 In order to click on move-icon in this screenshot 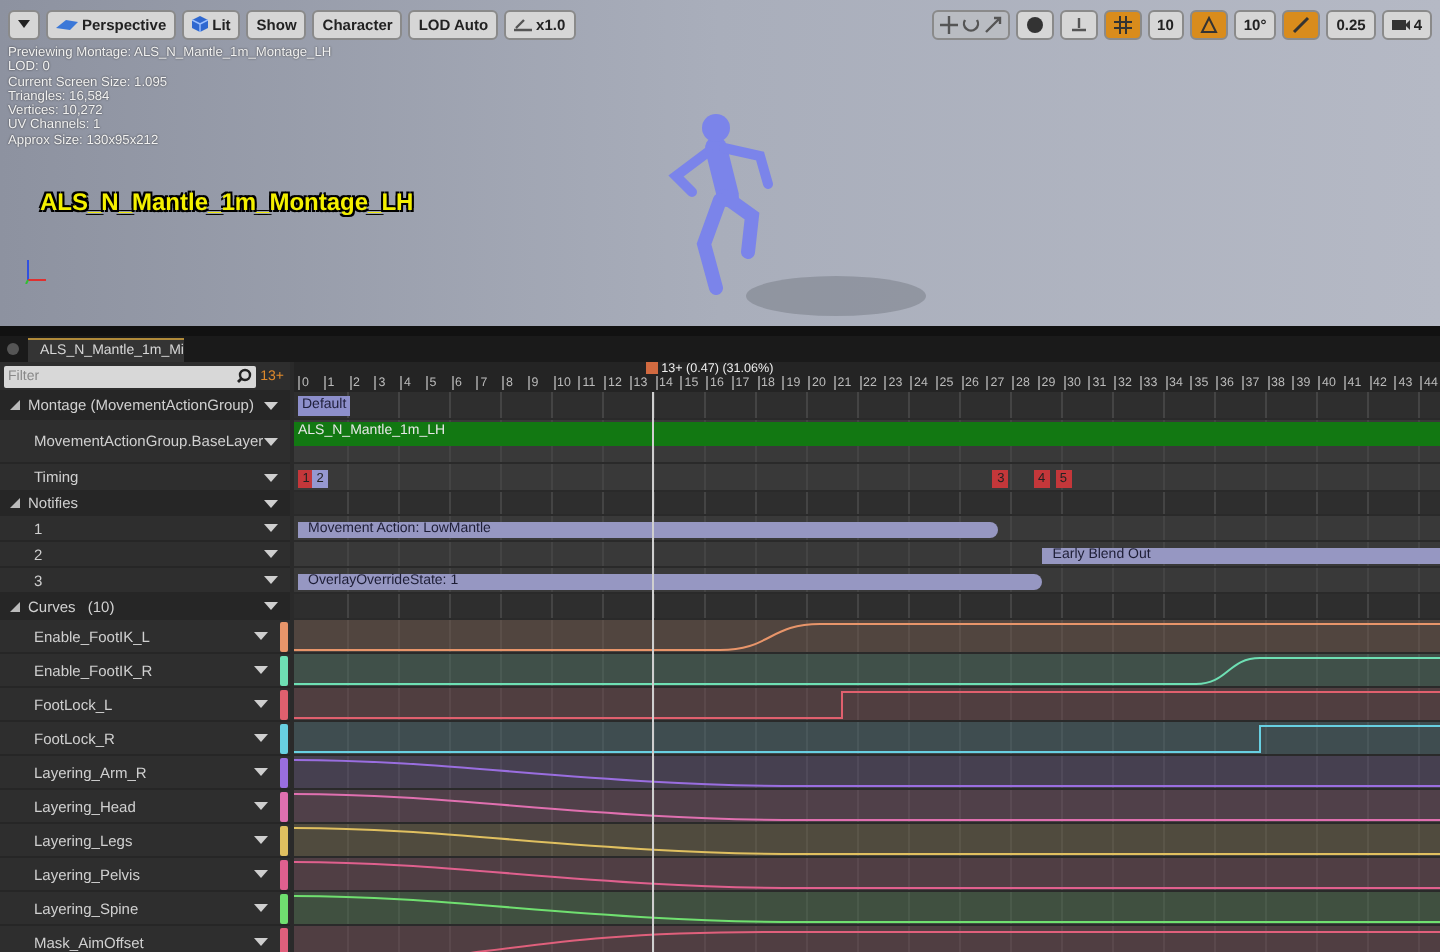, I will do `click(948, 24)`.